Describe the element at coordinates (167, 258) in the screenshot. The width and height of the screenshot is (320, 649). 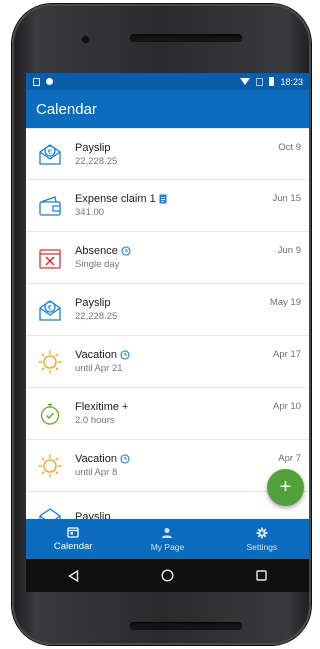
I see `list-item: Absence Single day Jun 9` at that location.